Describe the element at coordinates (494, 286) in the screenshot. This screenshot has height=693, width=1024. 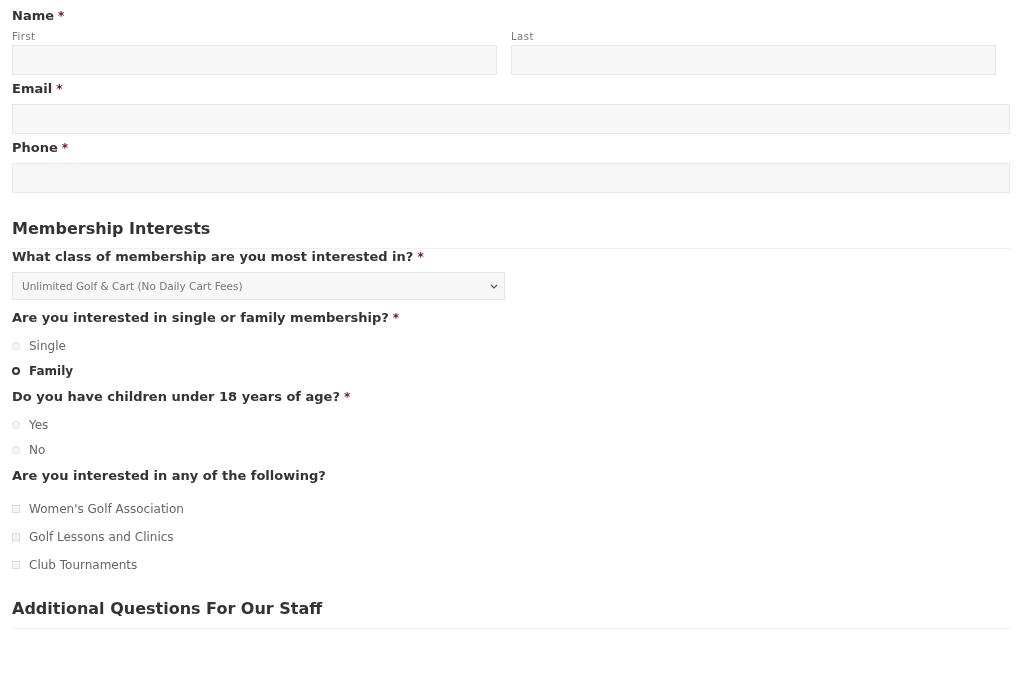
I see `caret-icon` at that location.